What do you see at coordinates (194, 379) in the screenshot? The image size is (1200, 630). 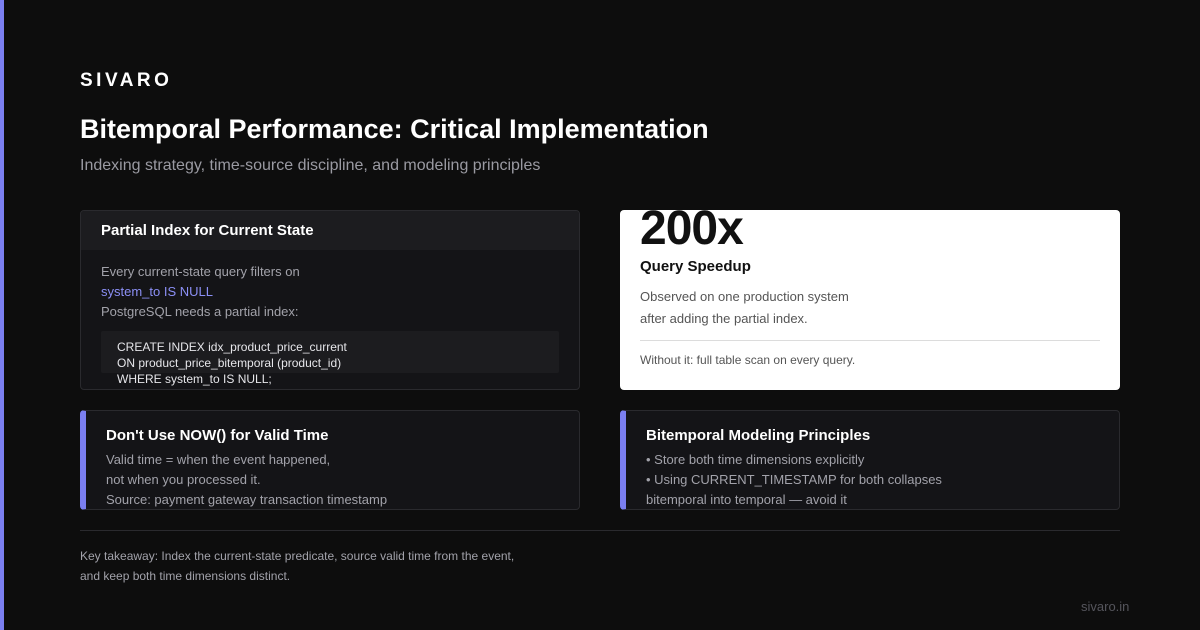 I see `code-line: WHERE system_to IS NULL;` at bounding box center [194, 379].